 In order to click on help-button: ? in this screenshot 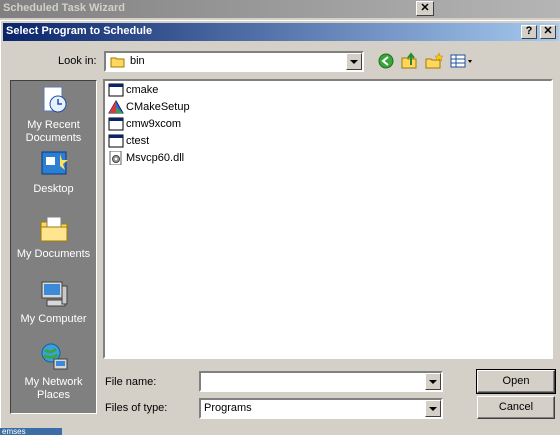, I will do `click(529, 32)`.